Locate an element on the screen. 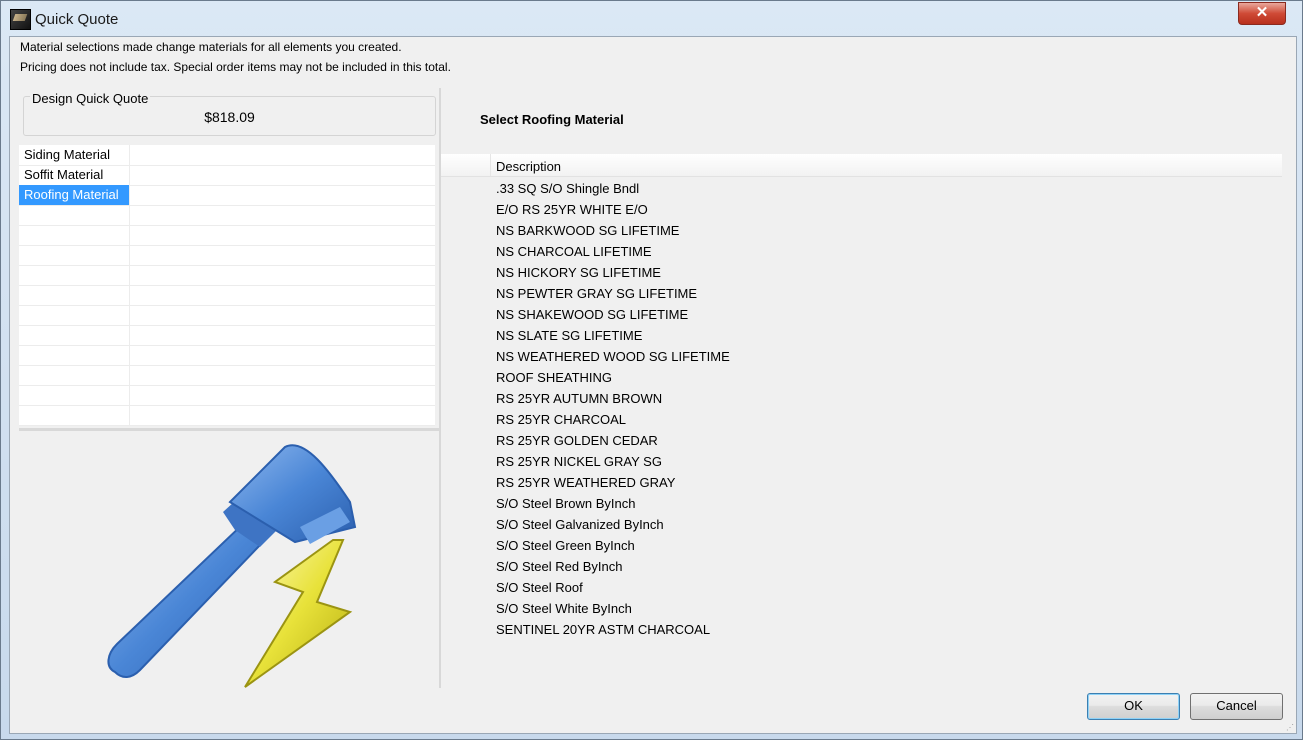 This screenshot has width=1303, height=740. group-title: Design Quick Quote is located at coordinates (90, 98).